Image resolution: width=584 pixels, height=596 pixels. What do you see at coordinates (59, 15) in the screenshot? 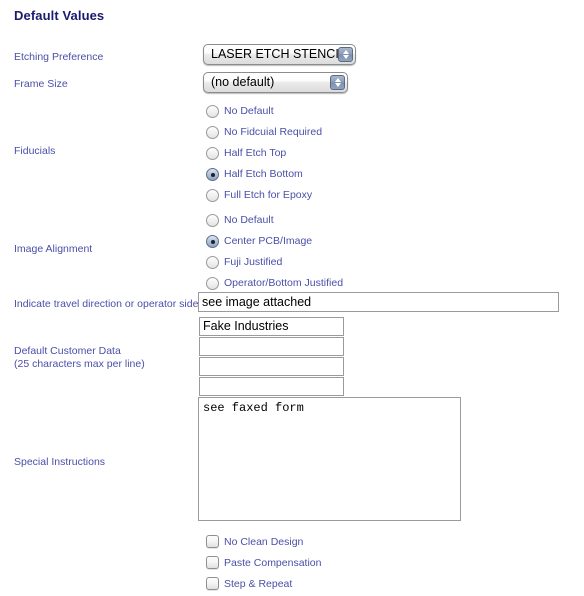
I see `page-title: Default Values` at bounding box center [59, 15].